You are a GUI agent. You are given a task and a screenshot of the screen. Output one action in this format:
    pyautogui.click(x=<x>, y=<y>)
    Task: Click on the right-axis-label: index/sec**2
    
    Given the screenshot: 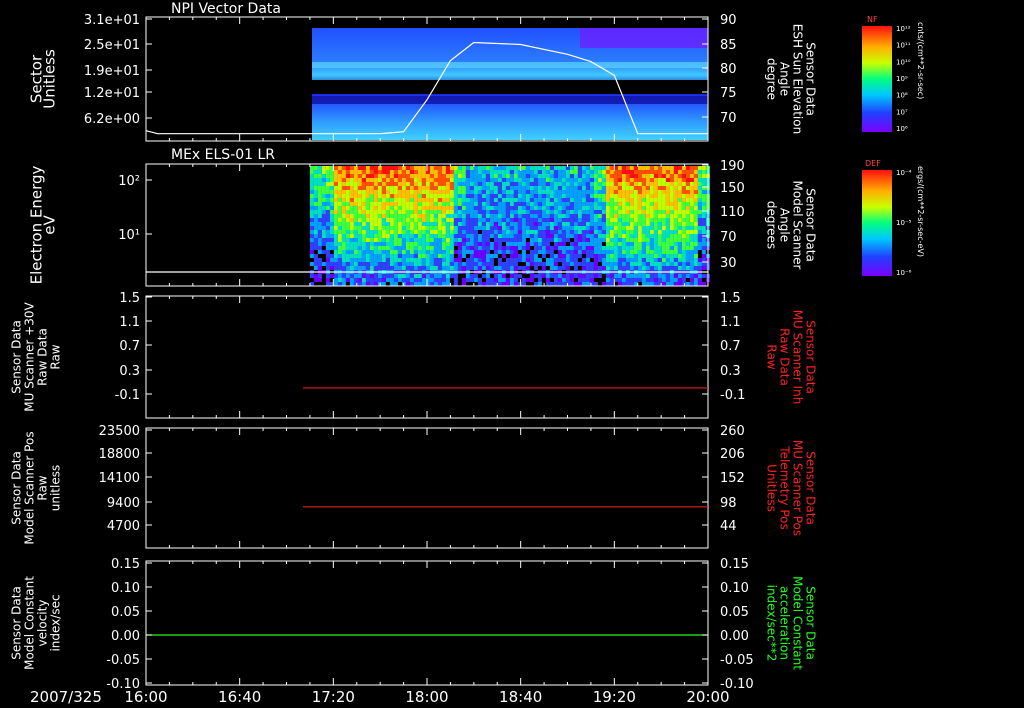 What is the action you would take?
    pyautogui.click(x=772, y=623)
    